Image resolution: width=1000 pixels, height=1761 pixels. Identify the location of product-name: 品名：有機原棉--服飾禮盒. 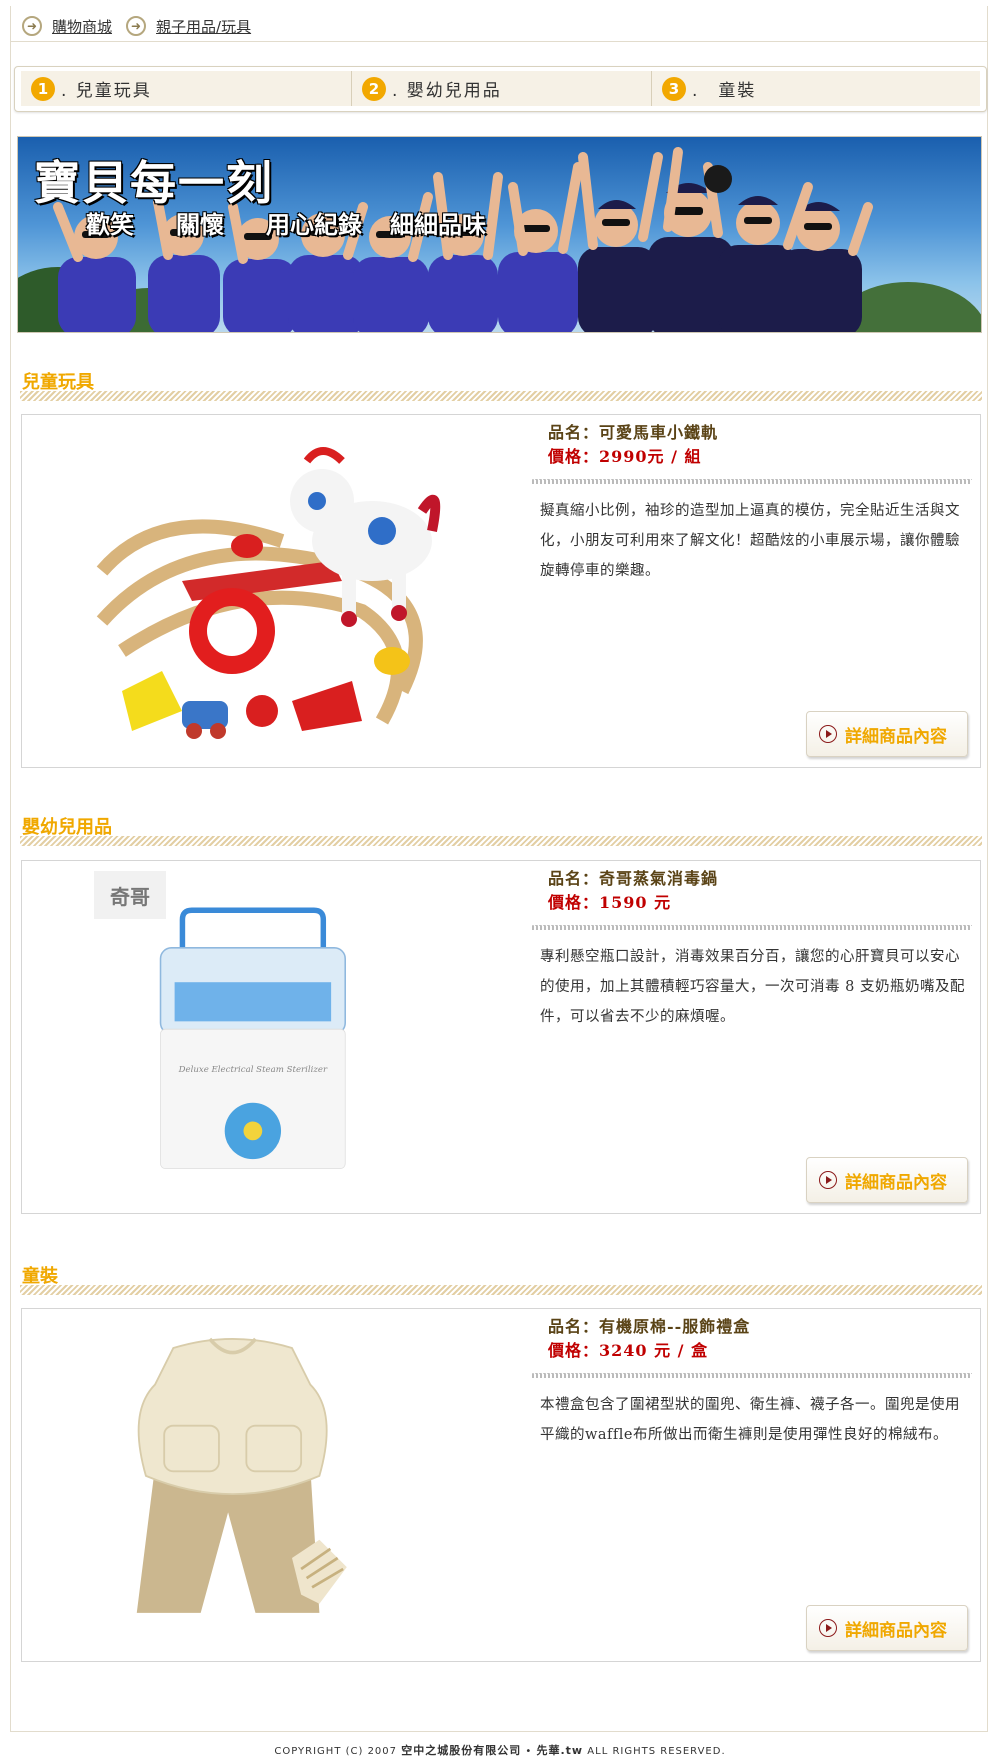
(649, 1326).